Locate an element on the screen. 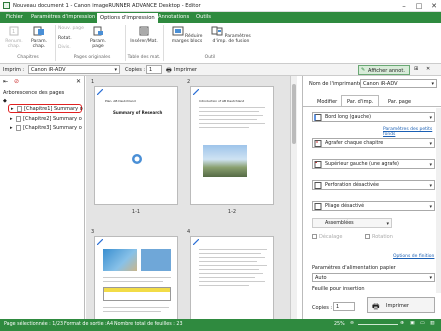 This screenshot has width=441, height=331. zoom-slider is located at coordinates (378, 324).